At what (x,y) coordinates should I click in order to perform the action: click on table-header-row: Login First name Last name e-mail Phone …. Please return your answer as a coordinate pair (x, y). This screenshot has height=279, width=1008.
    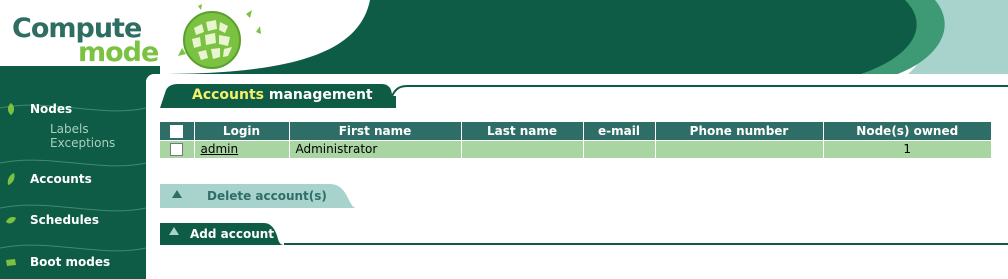
    Looking at the image, I should click on (575, 131).